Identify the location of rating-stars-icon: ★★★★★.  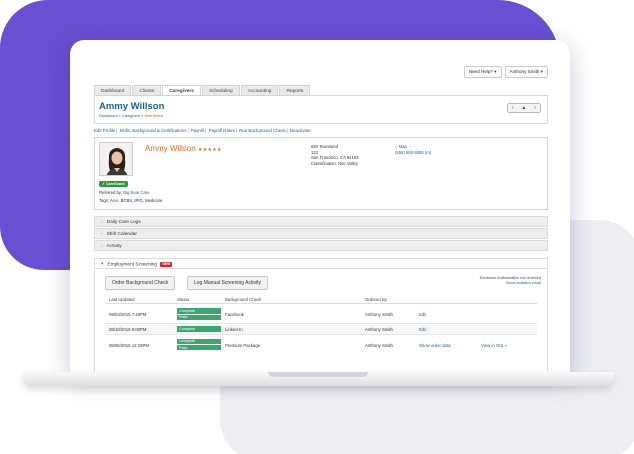
(209, 150).